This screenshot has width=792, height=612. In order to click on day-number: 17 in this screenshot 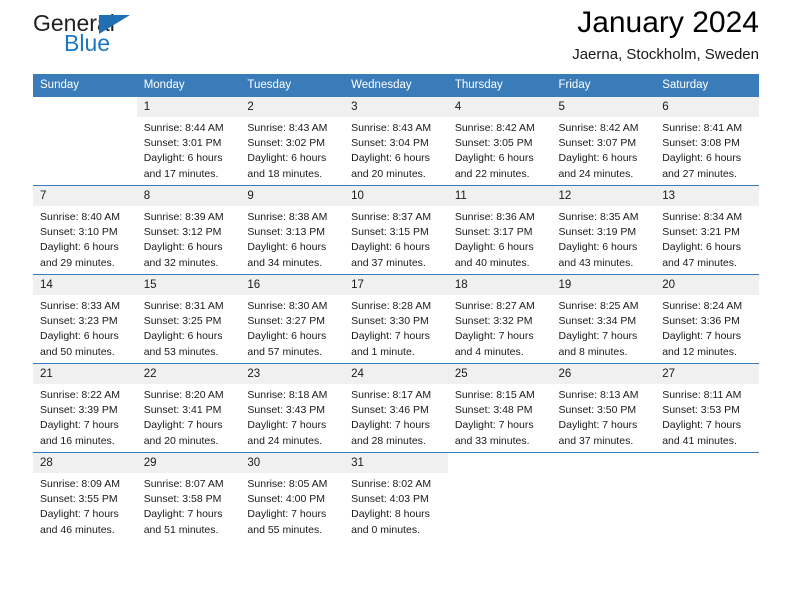, I will do `click(396, 285)`.